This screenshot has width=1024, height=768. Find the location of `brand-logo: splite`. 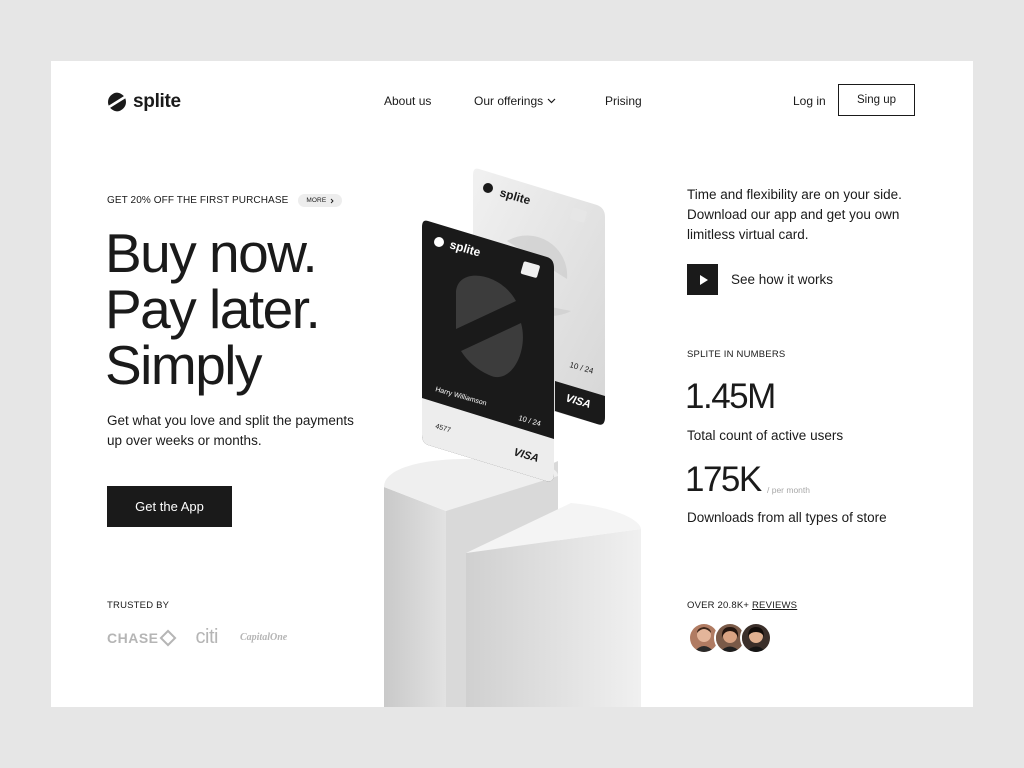

brand-logo: splite is located at coordinates (144, 102).